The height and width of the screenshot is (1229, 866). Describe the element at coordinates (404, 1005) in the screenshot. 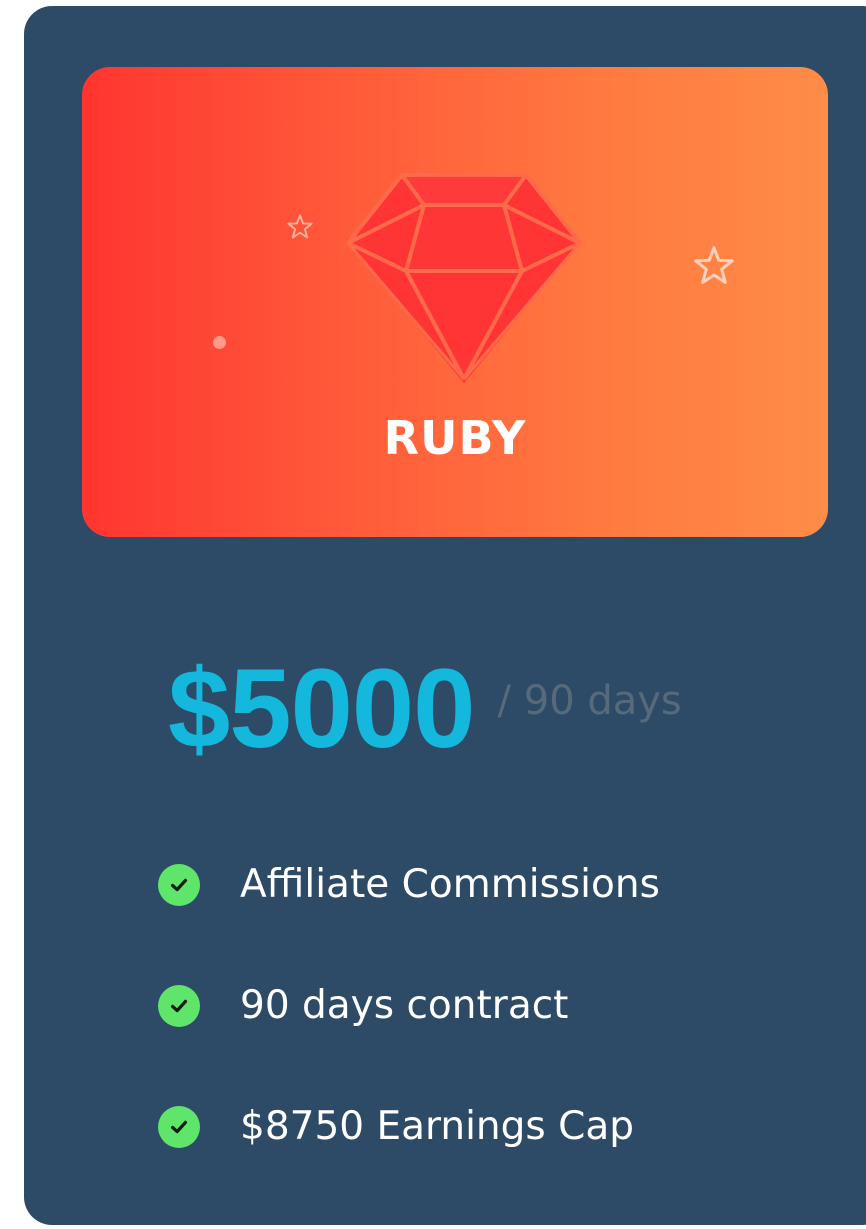

I see `feature-label: 90 days contract` at that location.